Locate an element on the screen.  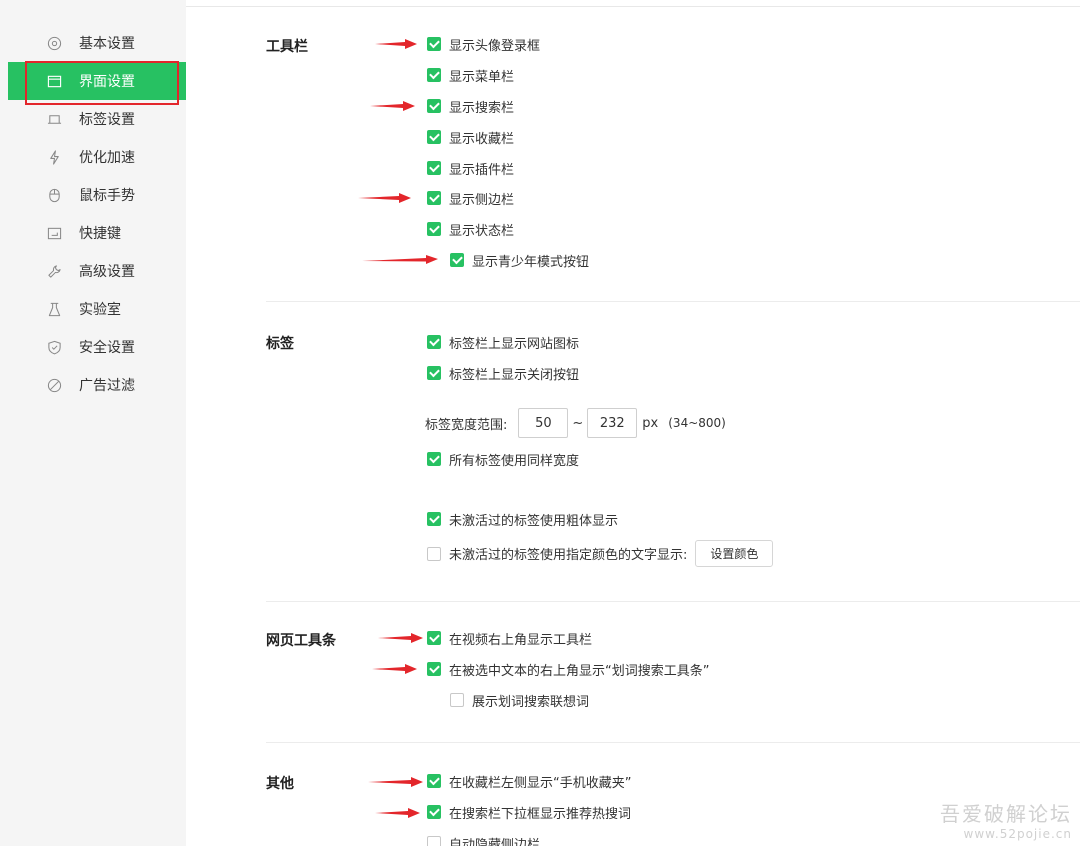
option-show-plugin-bar: 显示插件栏 is located at coordinates (470, 168).